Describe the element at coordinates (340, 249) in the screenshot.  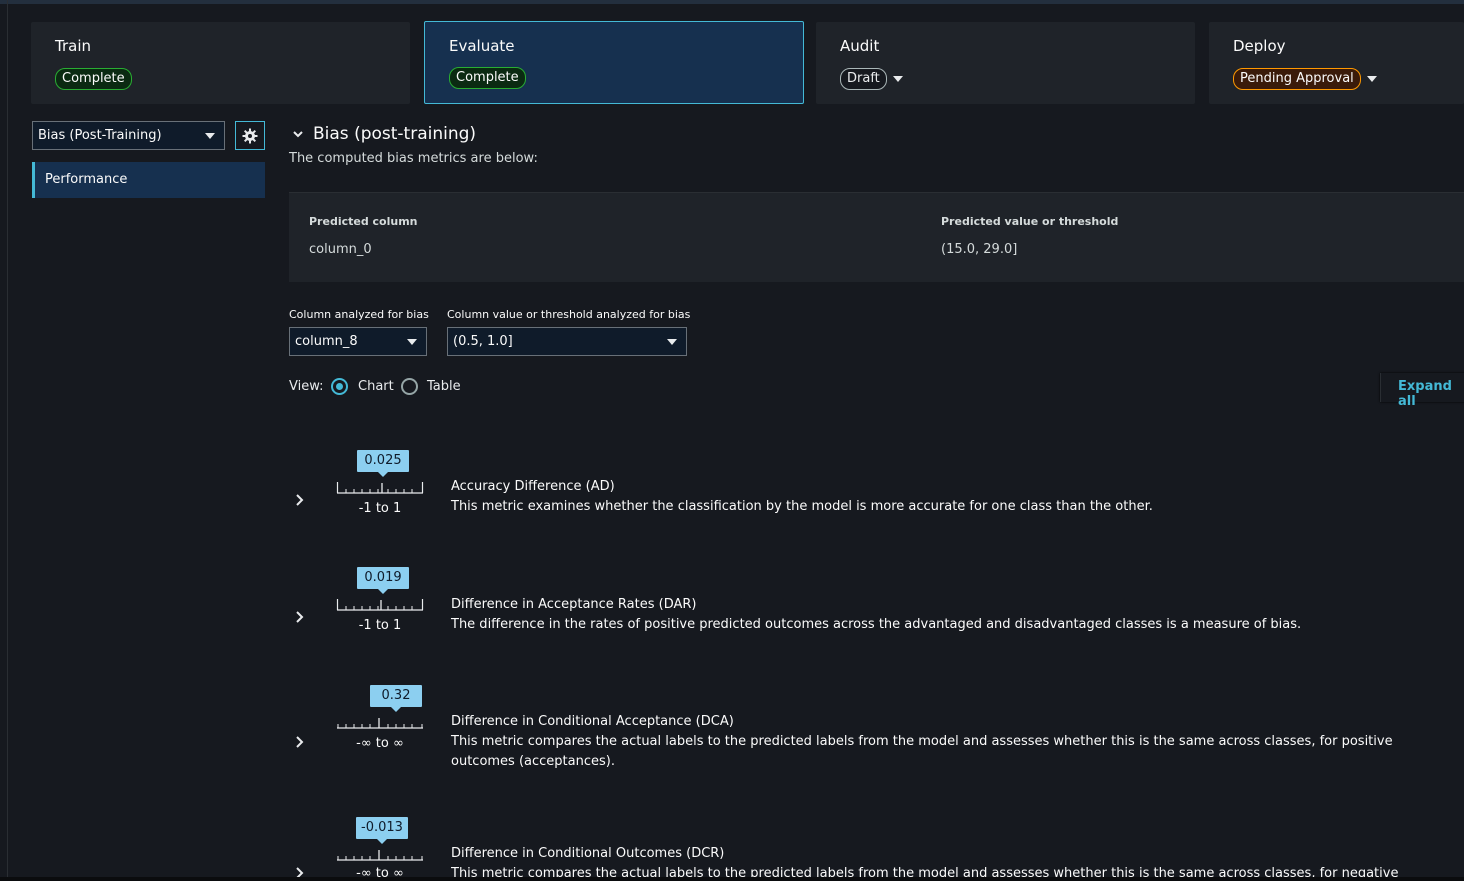
I see `predicted-column-value: column_0` at that location.